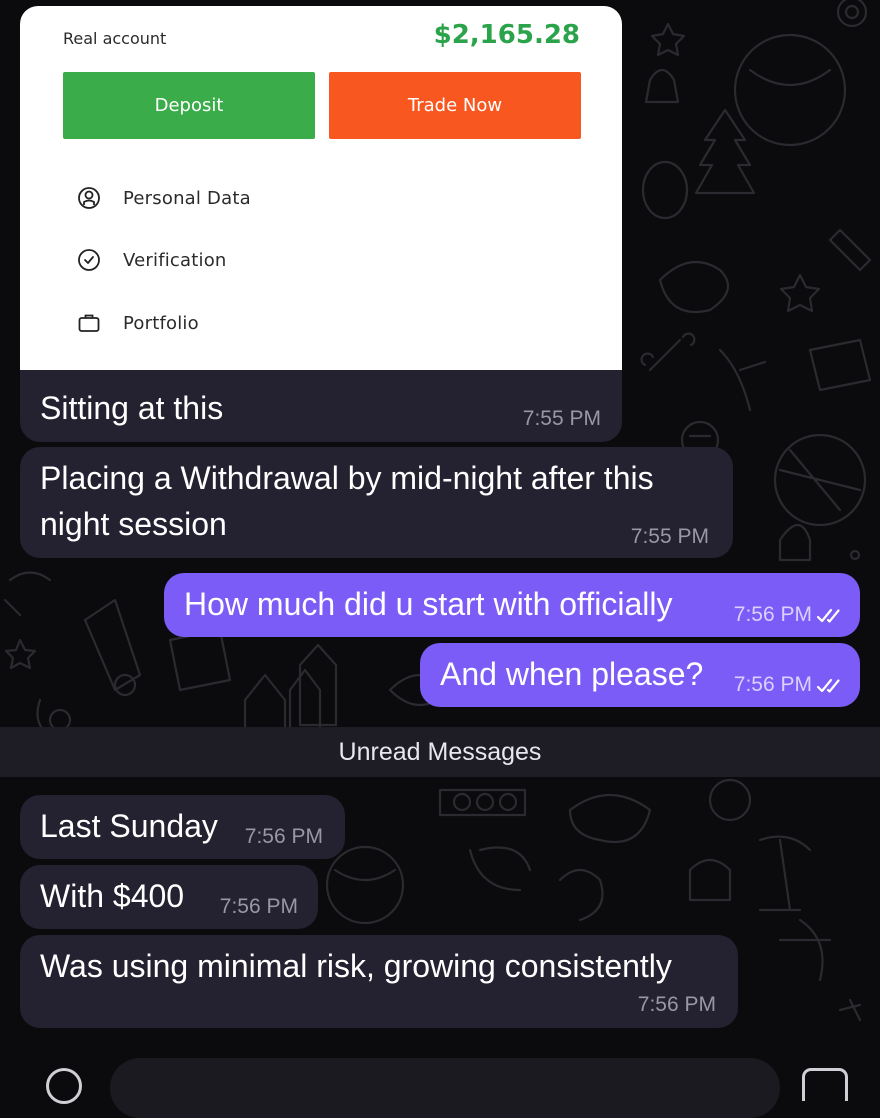 The height and width of the screenshot is (1118, 880). What do you see at coordinates (133, 524) in the screenshot?
I see `message-text-line: night session` at bounding box center [133, 524].